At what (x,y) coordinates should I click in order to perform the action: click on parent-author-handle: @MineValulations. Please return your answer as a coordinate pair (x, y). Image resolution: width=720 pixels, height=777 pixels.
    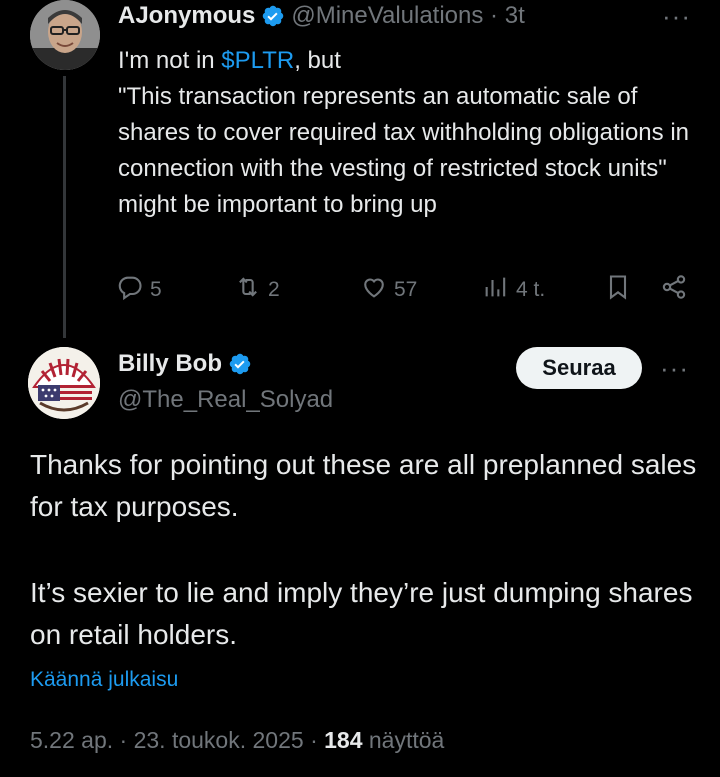
    Looking at the image, I should click on (387, 16).